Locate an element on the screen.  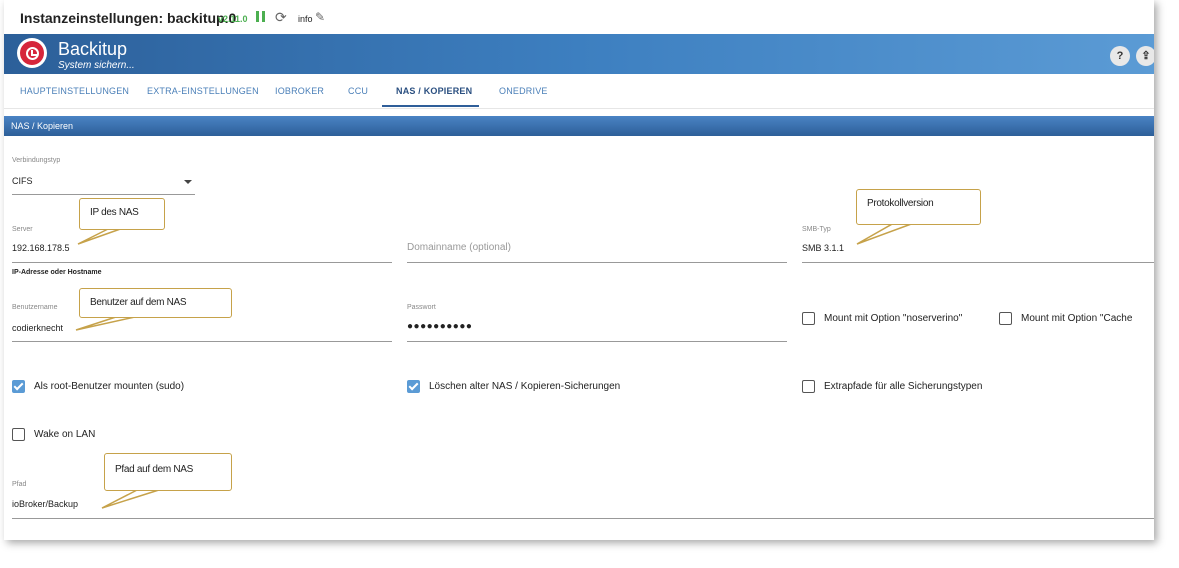
pause-icon is located at coordinates (261, 16).